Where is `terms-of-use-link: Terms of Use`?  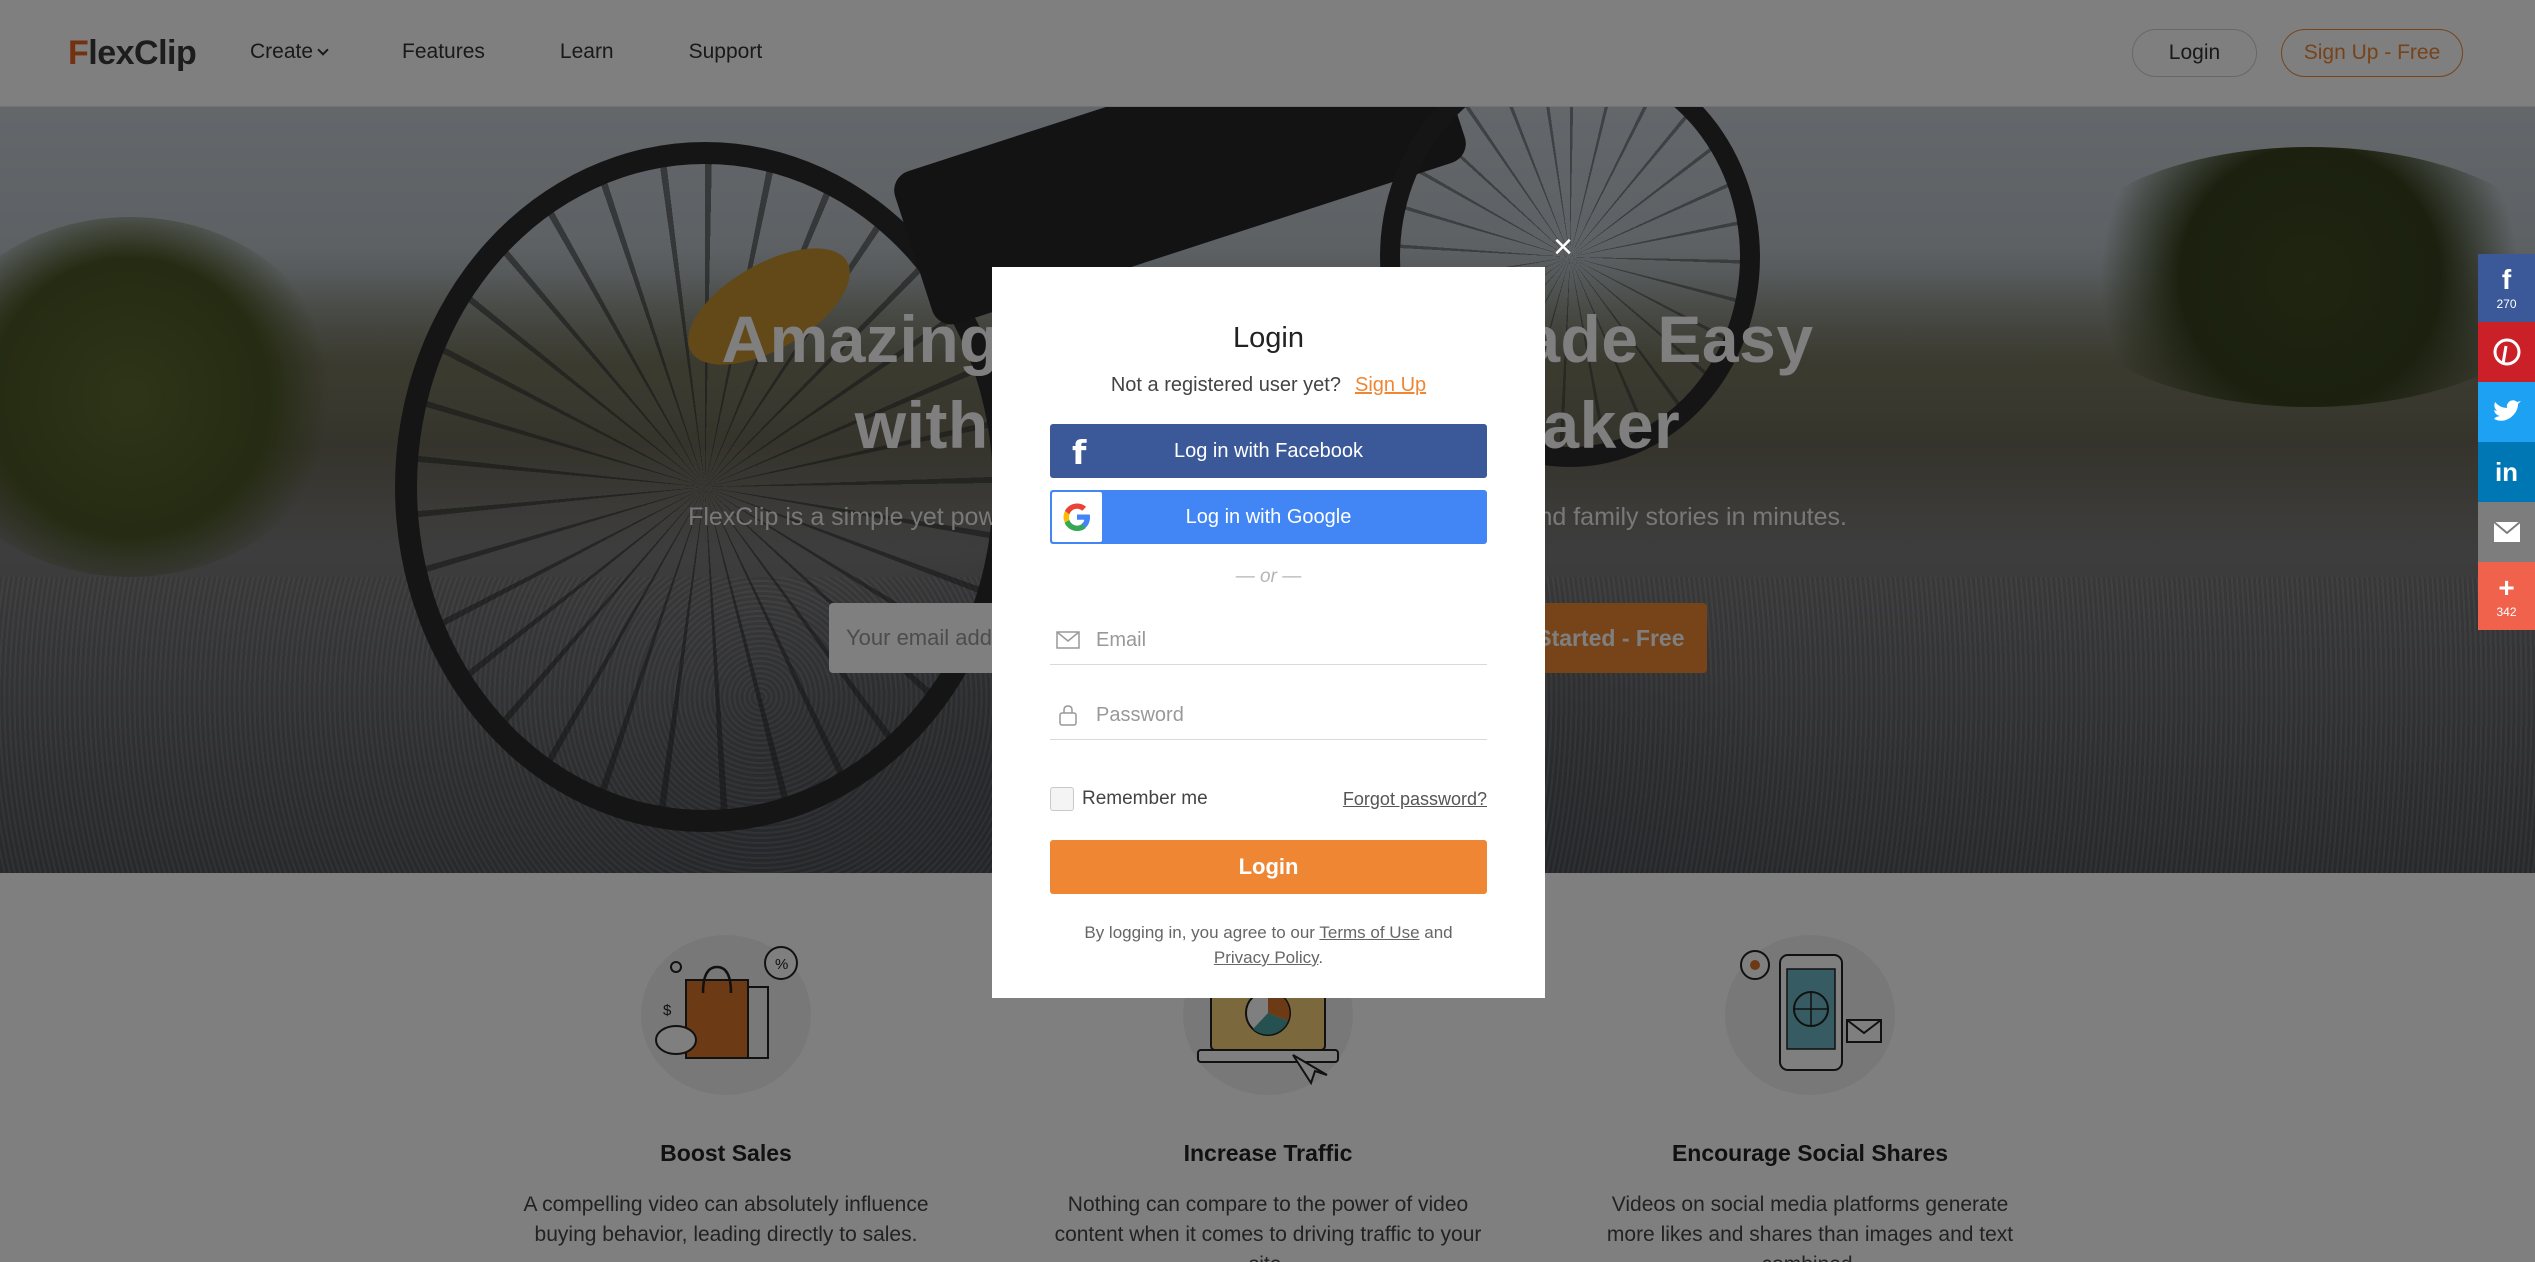
terms-of-use-link: Terms of Use is located at coordinates (1369, 932).